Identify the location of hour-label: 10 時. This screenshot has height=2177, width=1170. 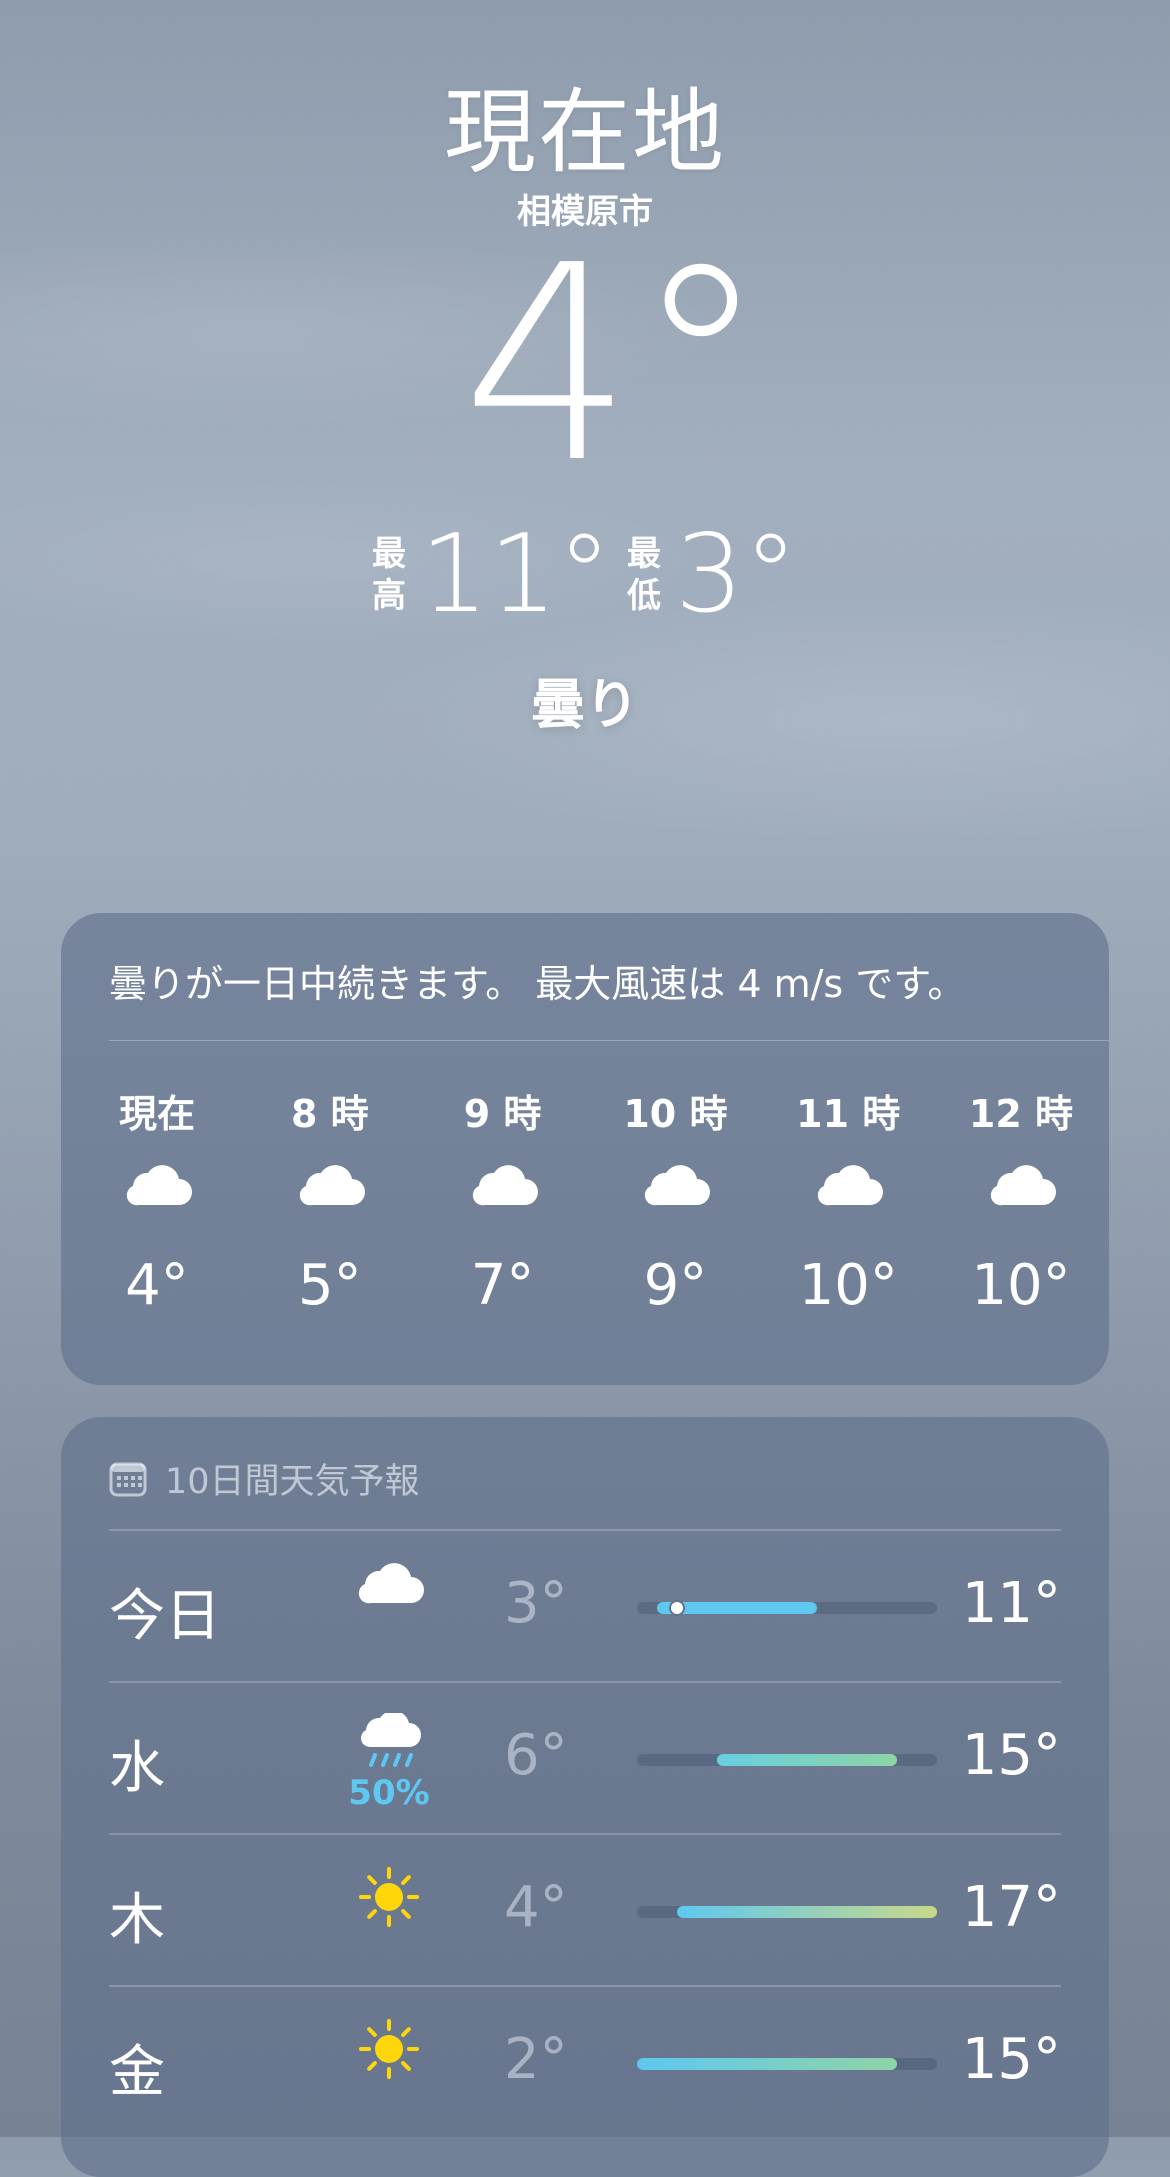
(675, 1114).